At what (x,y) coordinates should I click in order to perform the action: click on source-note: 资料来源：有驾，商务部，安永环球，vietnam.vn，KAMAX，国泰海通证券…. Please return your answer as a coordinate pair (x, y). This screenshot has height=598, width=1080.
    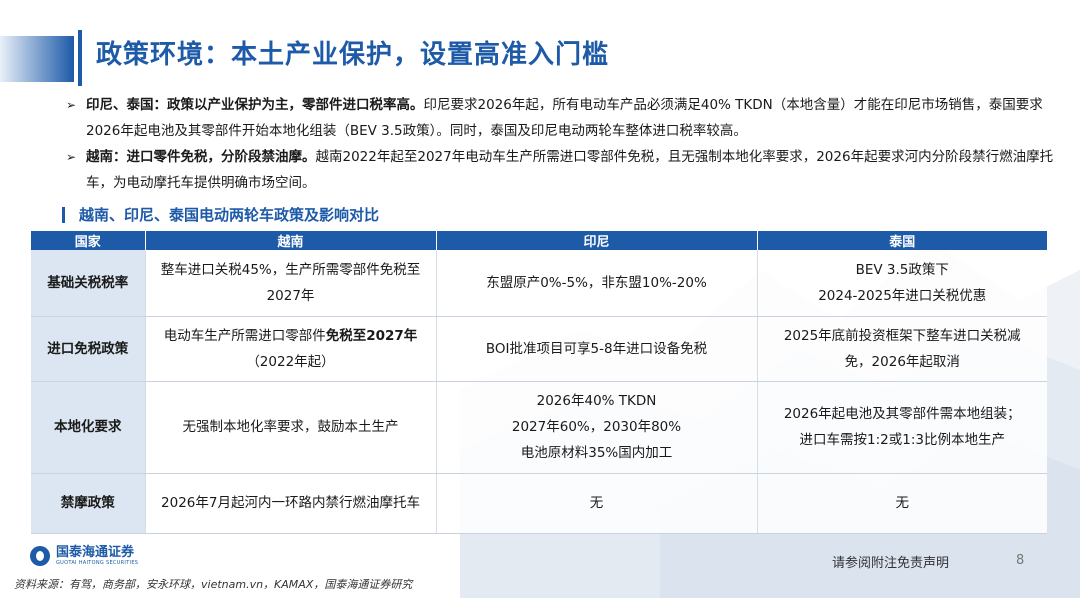
    Looking at the image, I should click on (213, 584).